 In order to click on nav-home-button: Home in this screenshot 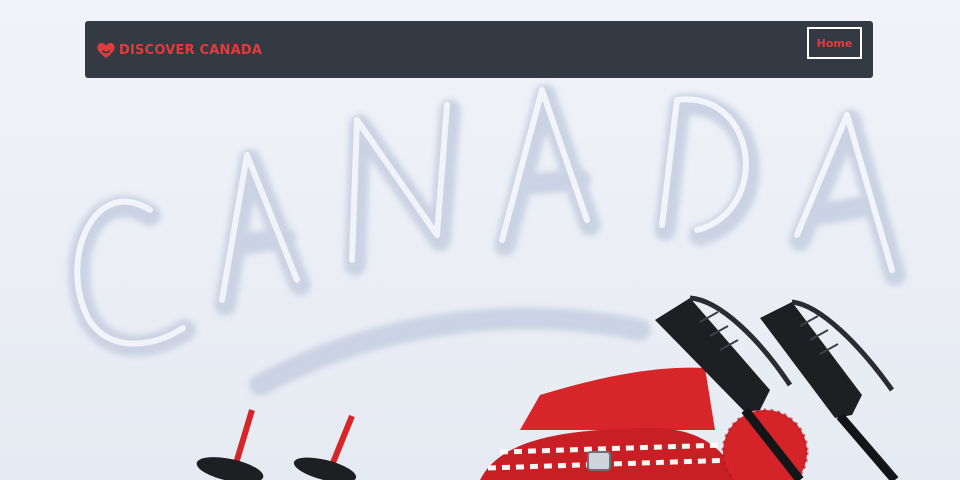, I will do `click(834, 43)`.